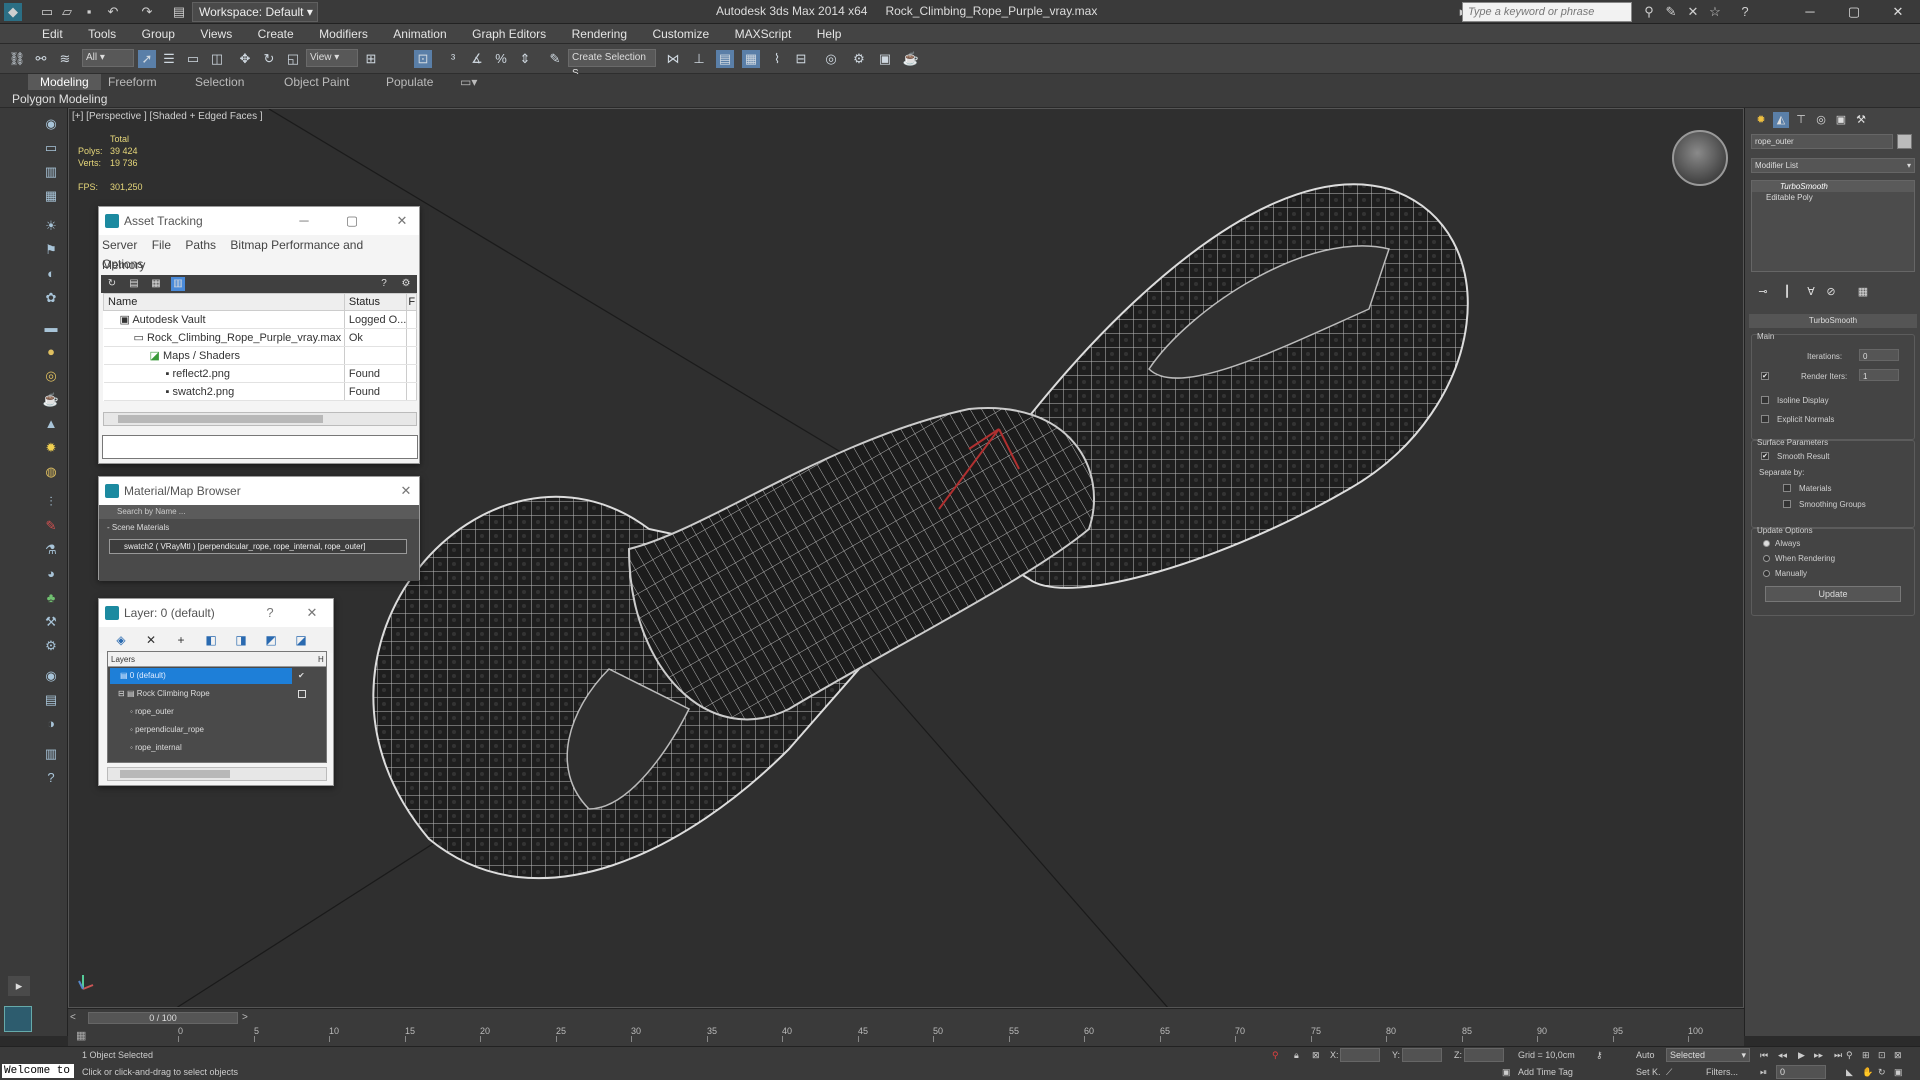 This screenshot has width=1920, height=1080. Describe the element at coordinates (1833, 594) in the screenshot. I see `update-button: Update` at that location.